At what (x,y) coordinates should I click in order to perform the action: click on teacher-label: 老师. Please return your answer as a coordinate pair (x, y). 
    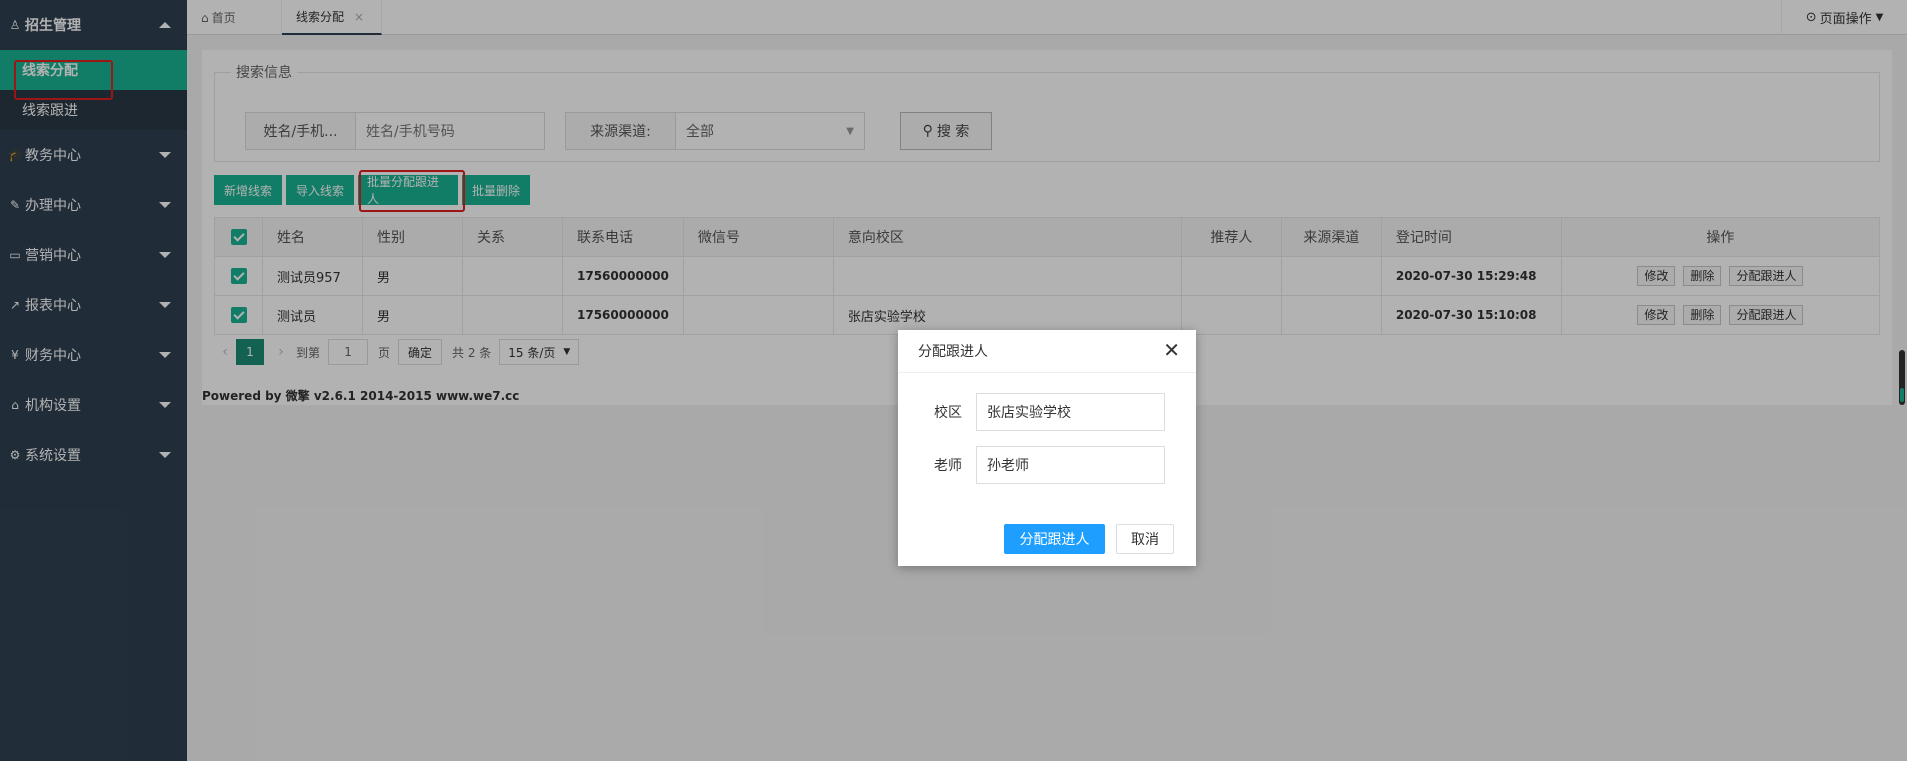
    Looking at the image, I should click on (948, 466).